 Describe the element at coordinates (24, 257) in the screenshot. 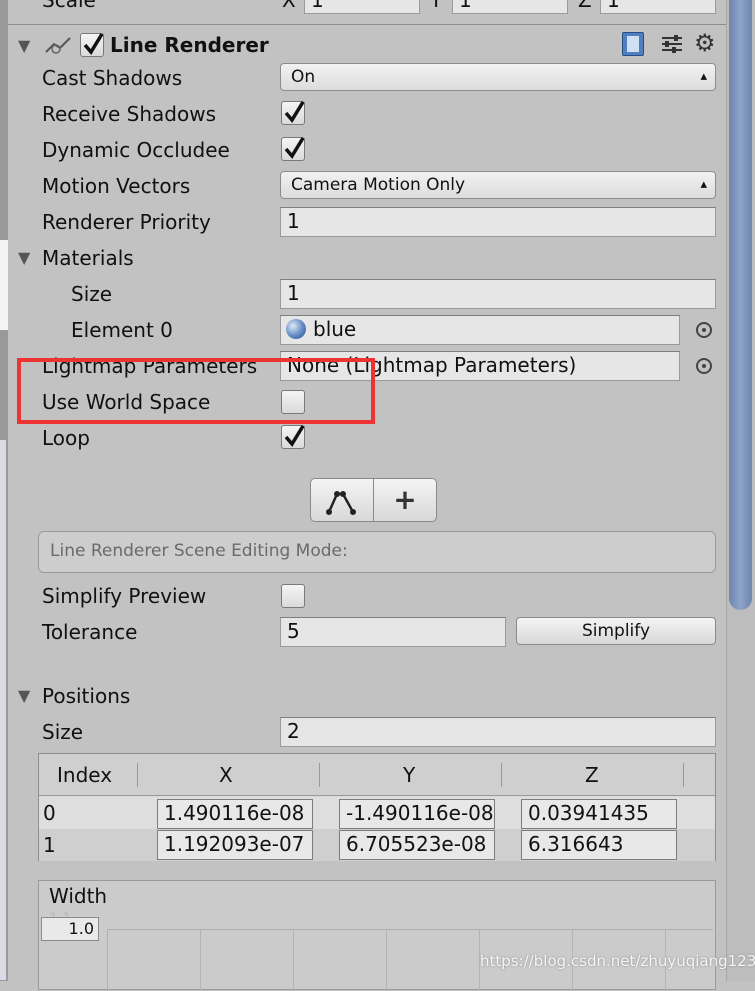

I see `materials-foldout-arrow: ▼` at that location.